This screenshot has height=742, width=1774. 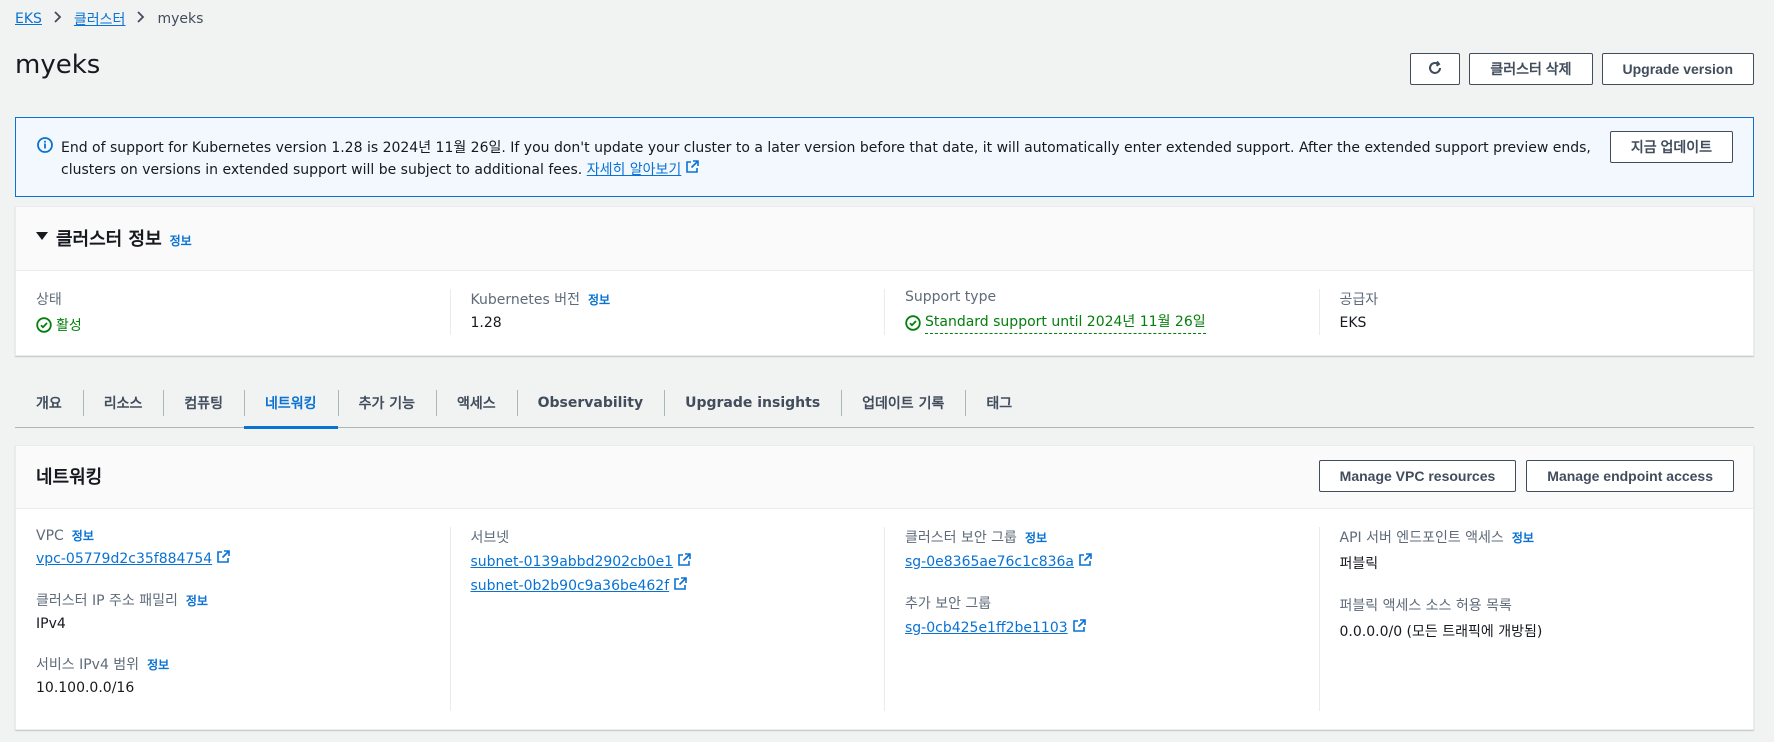 What do you see at coordinates (291, 403) in the screenshot?
I see `tab-networking: 네트워킹` at bounding box center [291, 403].